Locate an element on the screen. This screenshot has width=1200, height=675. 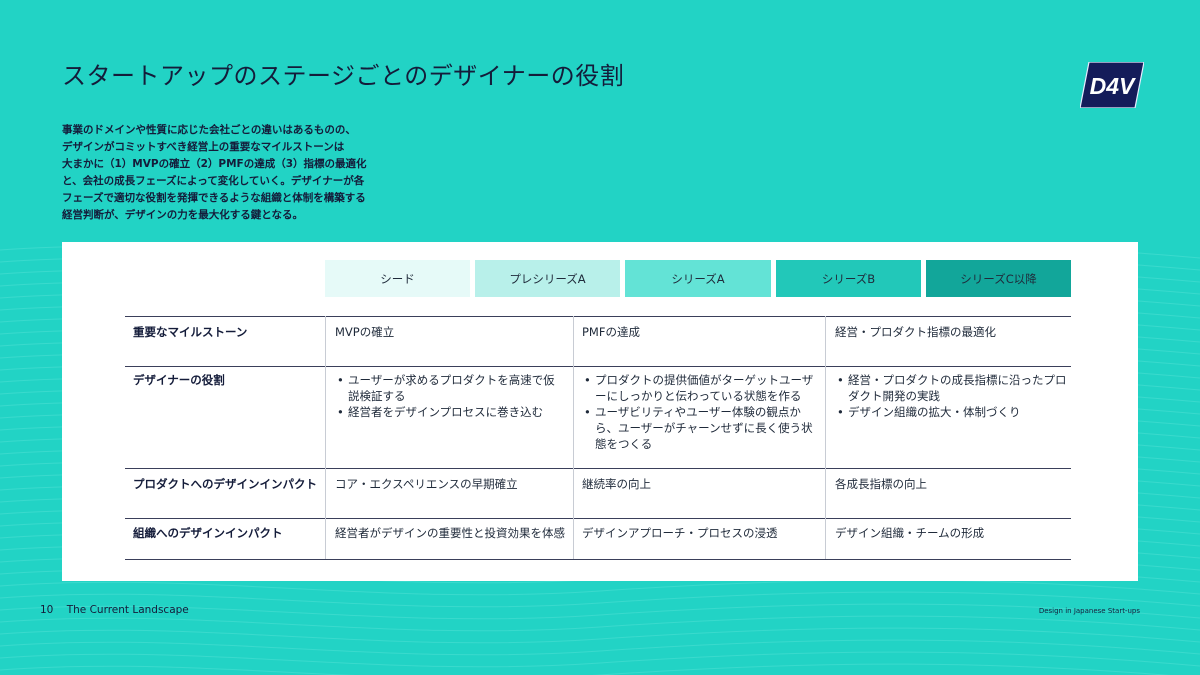
section-name: The Current Landscape is located at coordinates (127, 610).